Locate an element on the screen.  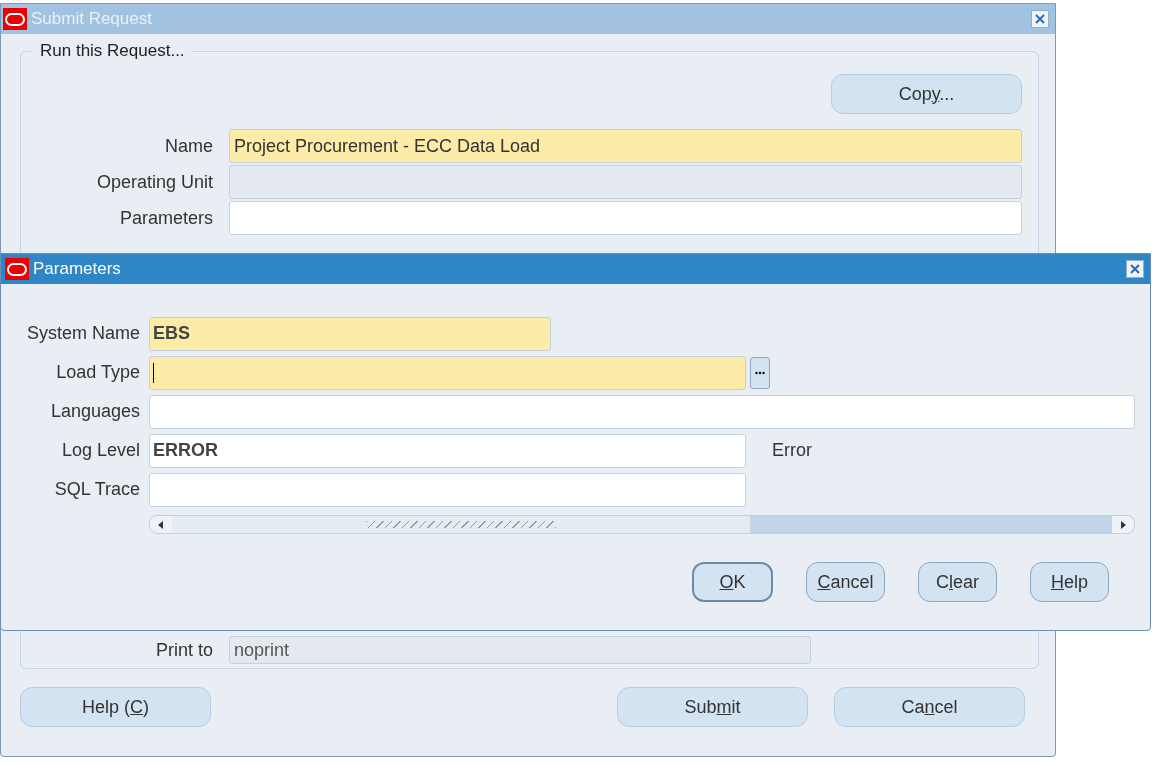
dialog-button: Submit is located at coordinates (712, 707).